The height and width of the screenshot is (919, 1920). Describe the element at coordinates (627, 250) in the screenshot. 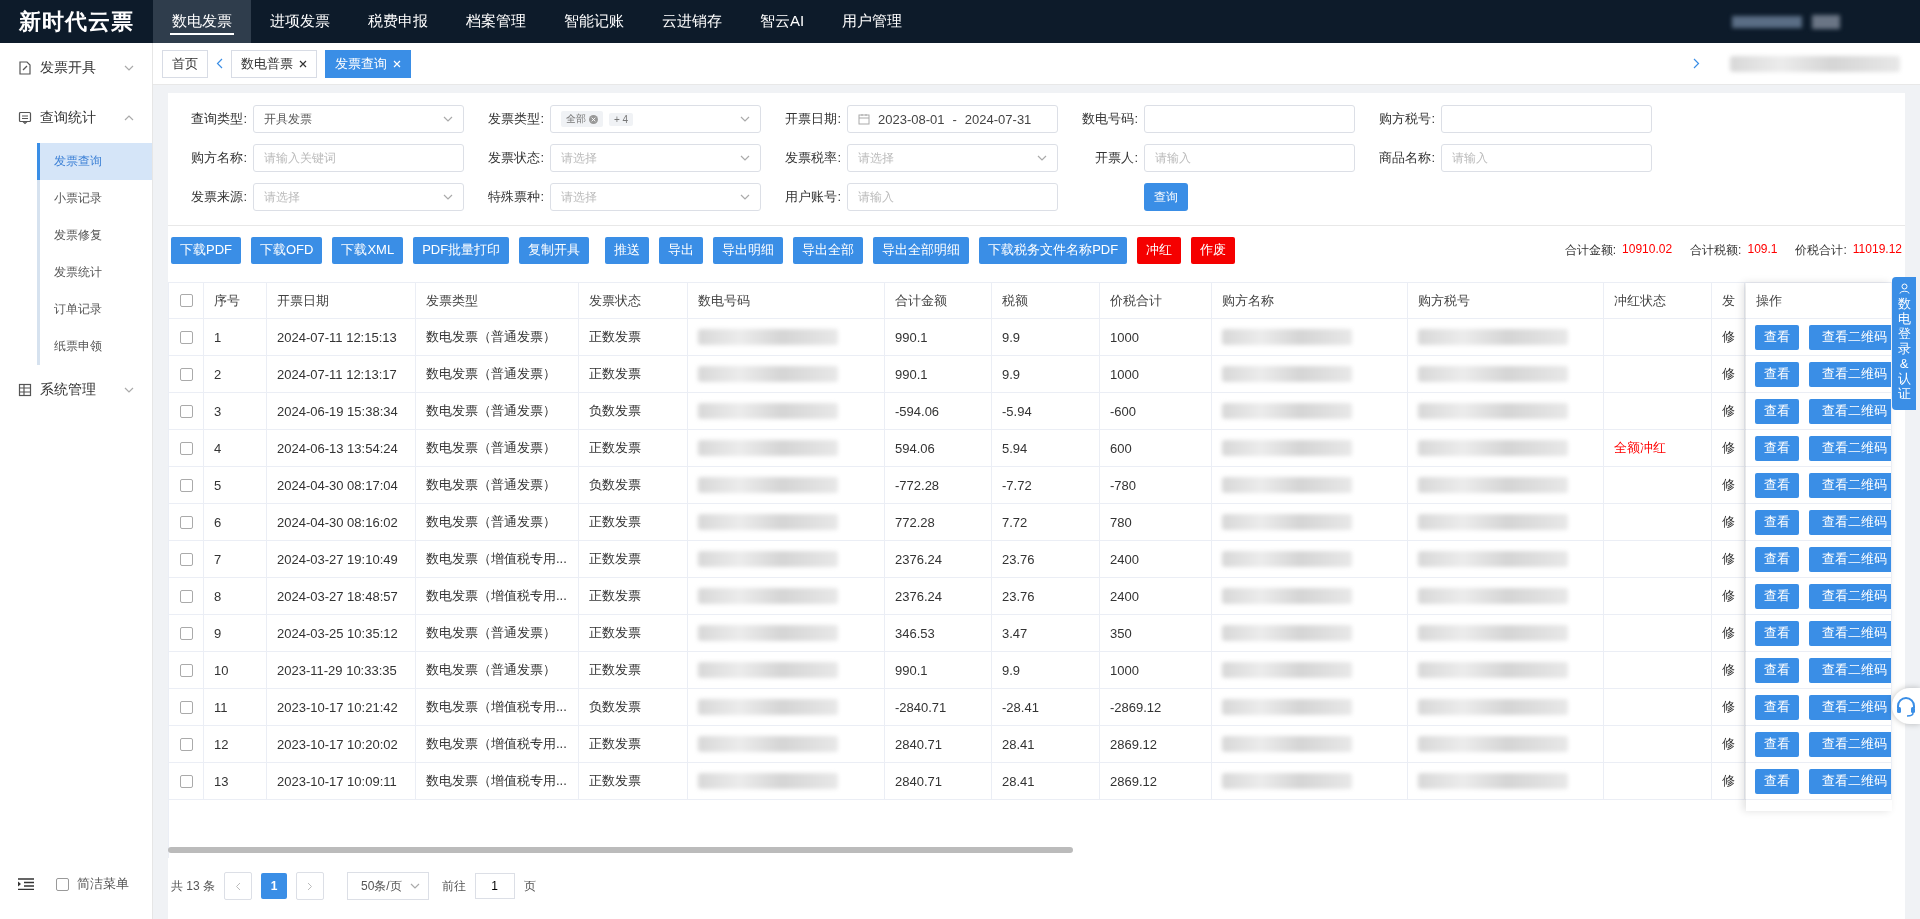

I see `action-button: 推送` at that location.